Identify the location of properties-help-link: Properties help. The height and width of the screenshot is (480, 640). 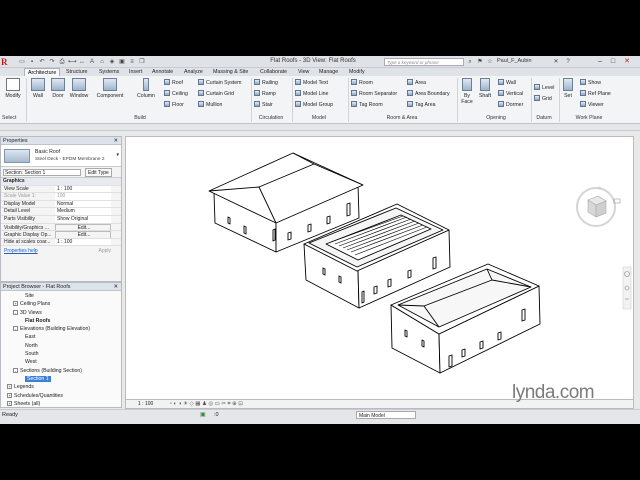
(21, 251).